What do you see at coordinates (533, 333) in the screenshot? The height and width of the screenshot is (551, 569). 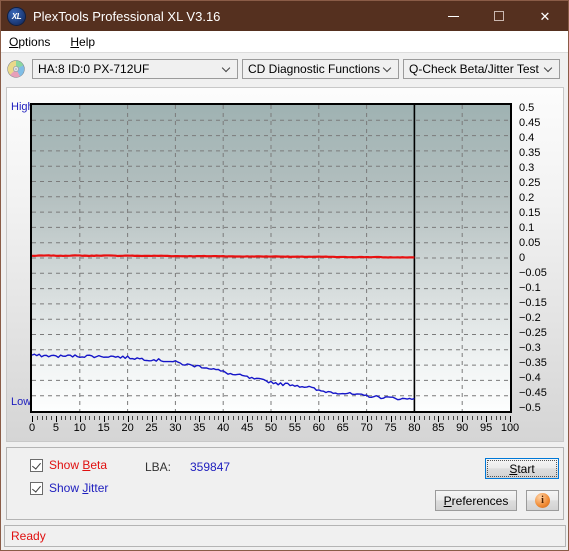 I see `y-tick-label: −0.25` at bounding box center [533, 333].